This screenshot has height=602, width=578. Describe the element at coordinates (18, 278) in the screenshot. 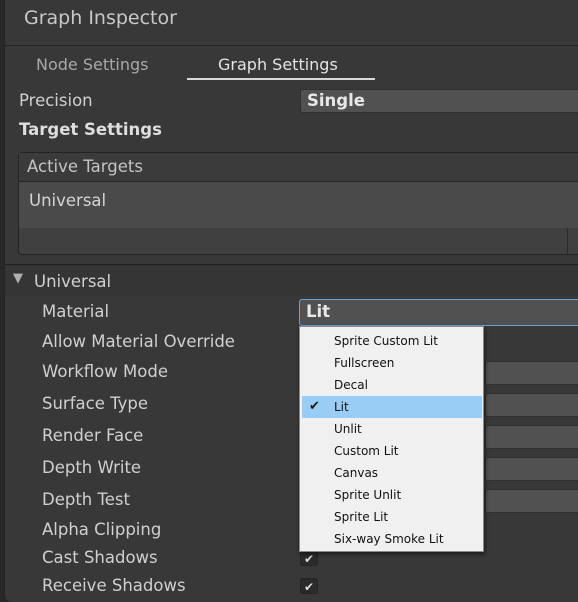

I see `expand-triangle-icon: ▼` at that location.